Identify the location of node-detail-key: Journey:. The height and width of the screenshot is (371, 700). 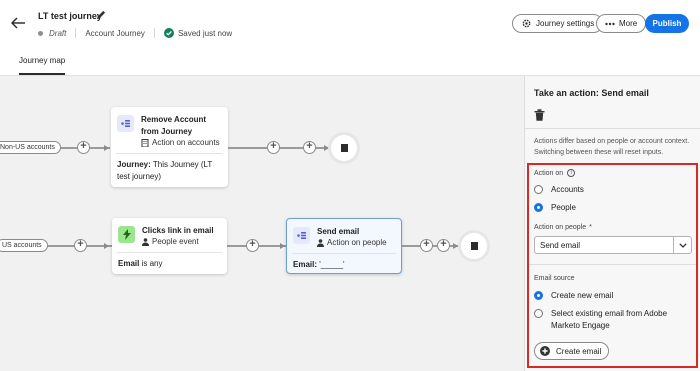
(134, 164).